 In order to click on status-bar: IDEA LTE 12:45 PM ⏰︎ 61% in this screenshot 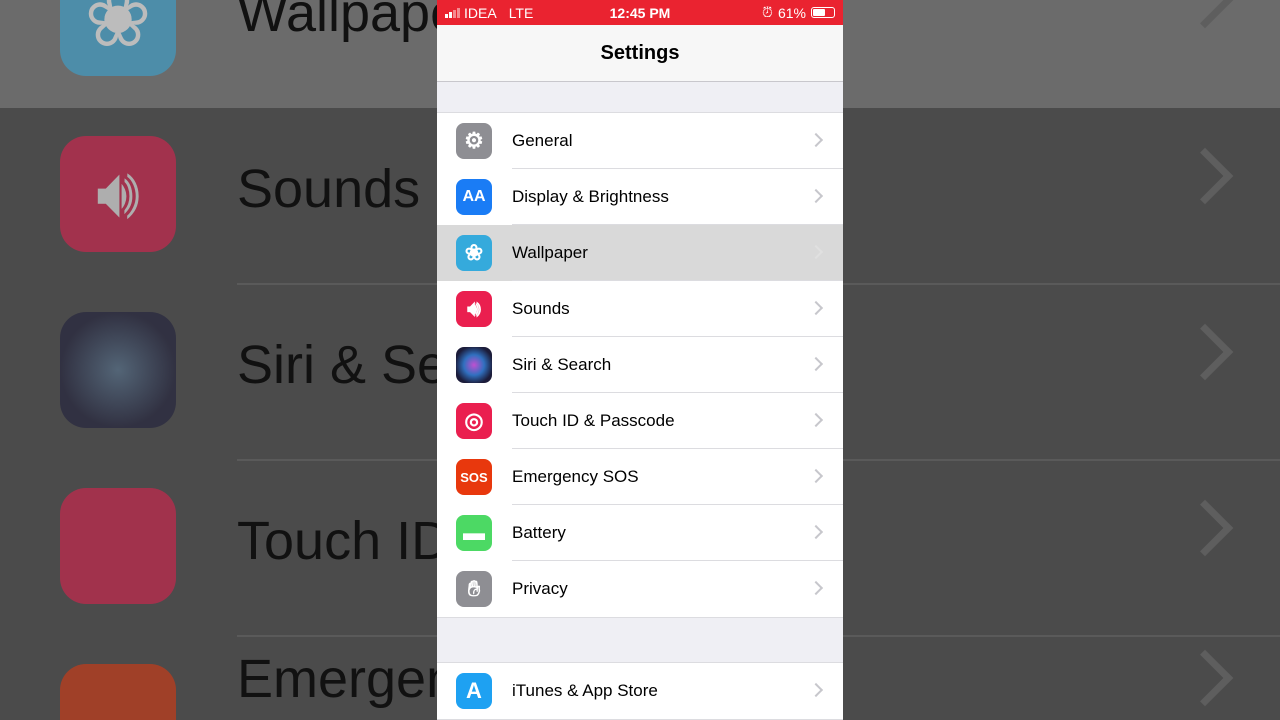, I will do `click(640, 12)`.